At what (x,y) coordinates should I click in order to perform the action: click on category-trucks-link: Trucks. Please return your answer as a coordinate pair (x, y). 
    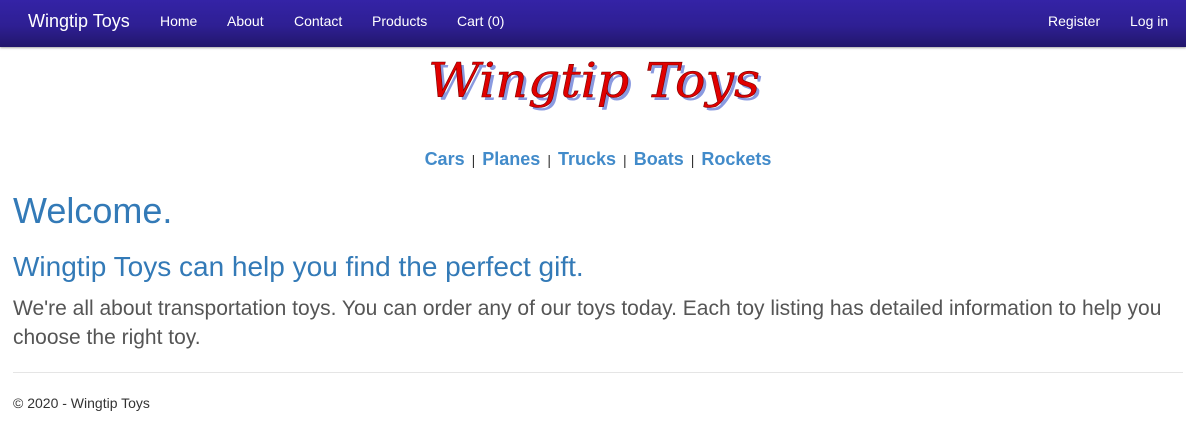
    Looking at the image, I should click on (587, 159).